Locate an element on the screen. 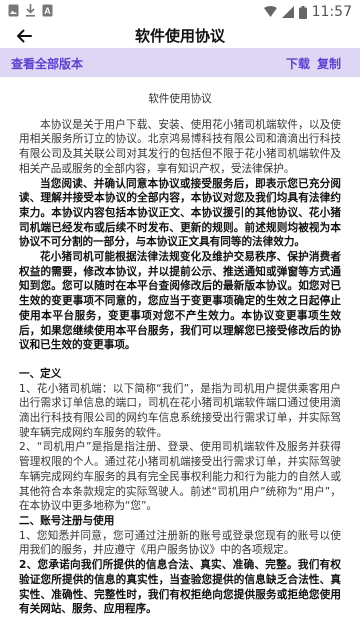 This screenshot has width=360, height=617. status-time: 11:57 is located at coordinates (331, 12).